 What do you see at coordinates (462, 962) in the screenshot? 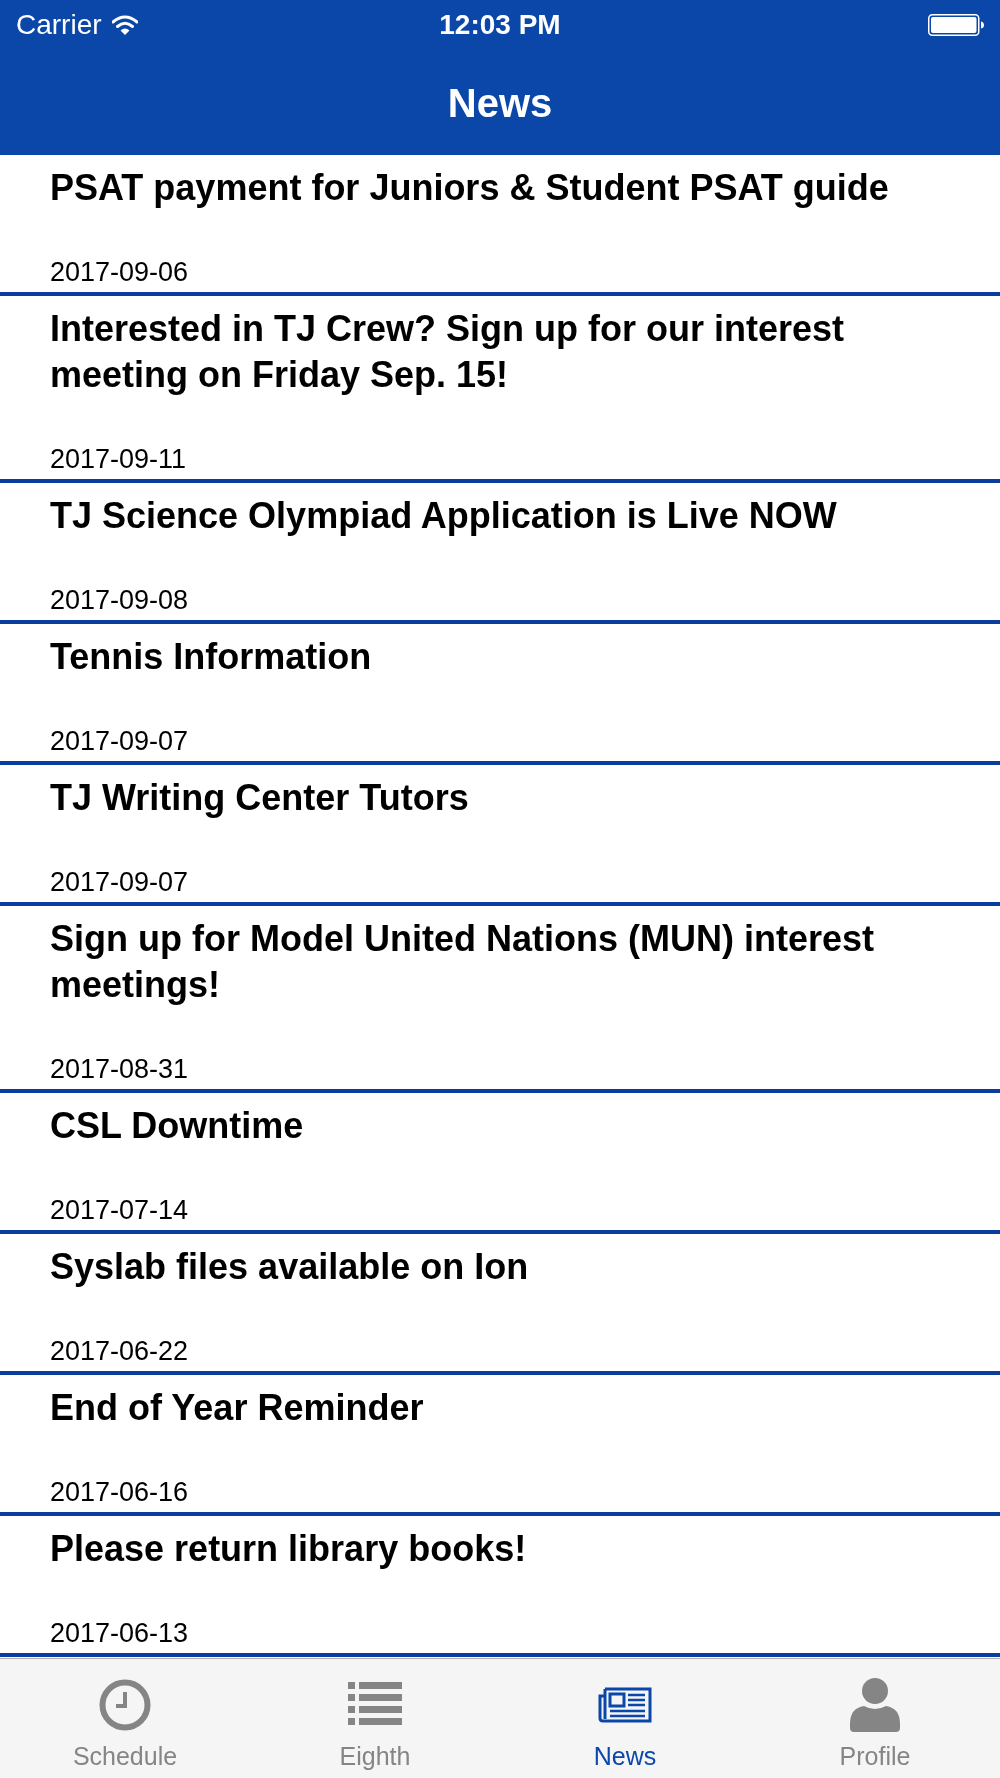
I see `news-title: Sign up for Model United Nations (MUN) interest meetings!` at bounding box center [462, 962].